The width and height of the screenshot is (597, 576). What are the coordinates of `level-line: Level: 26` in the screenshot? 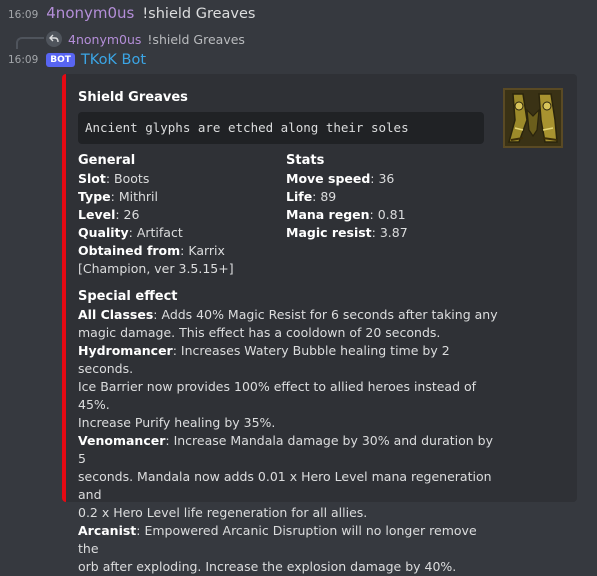 It's located at (109, 214).